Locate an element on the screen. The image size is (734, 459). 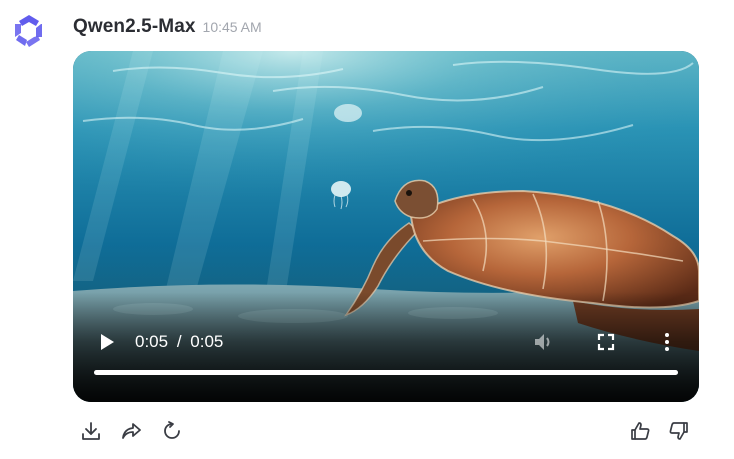
download-button is located at coordinates (91, 431).